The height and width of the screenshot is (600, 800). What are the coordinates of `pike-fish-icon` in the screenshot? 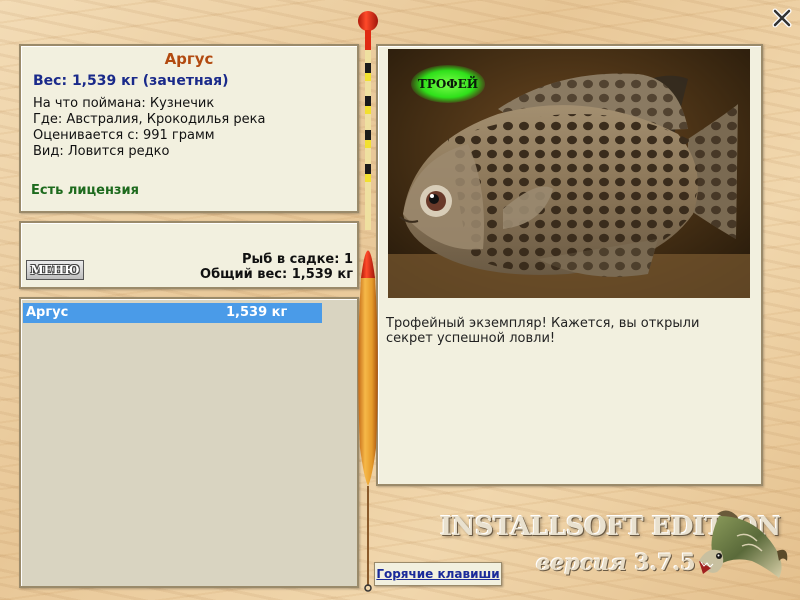 It's located at (743, 544).